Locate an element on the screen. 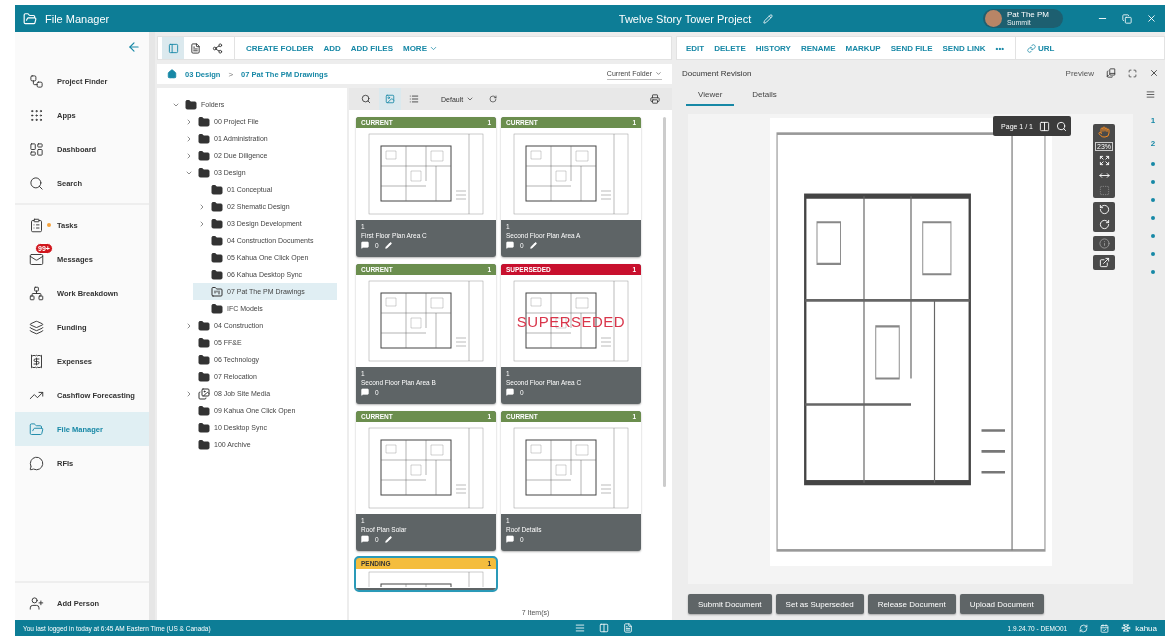 The height and width of the screenshot is (636, 1169). close-icon is located at coordinates (1154, 73).